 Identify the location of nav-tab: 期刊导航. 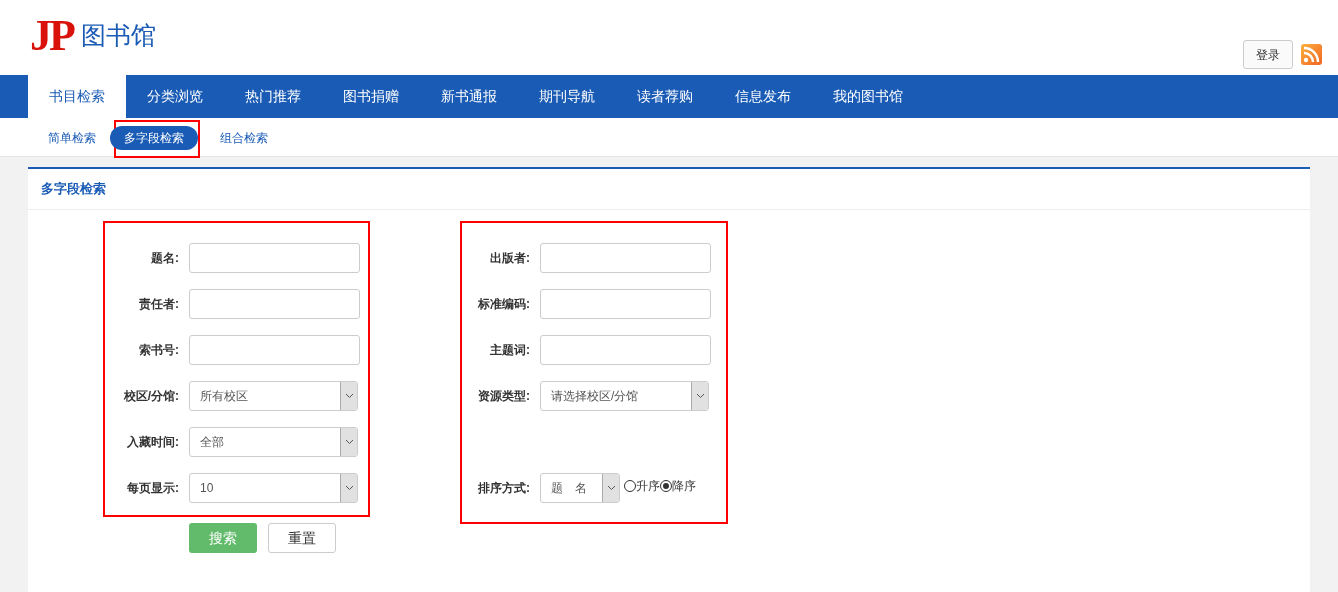
(567, 96).